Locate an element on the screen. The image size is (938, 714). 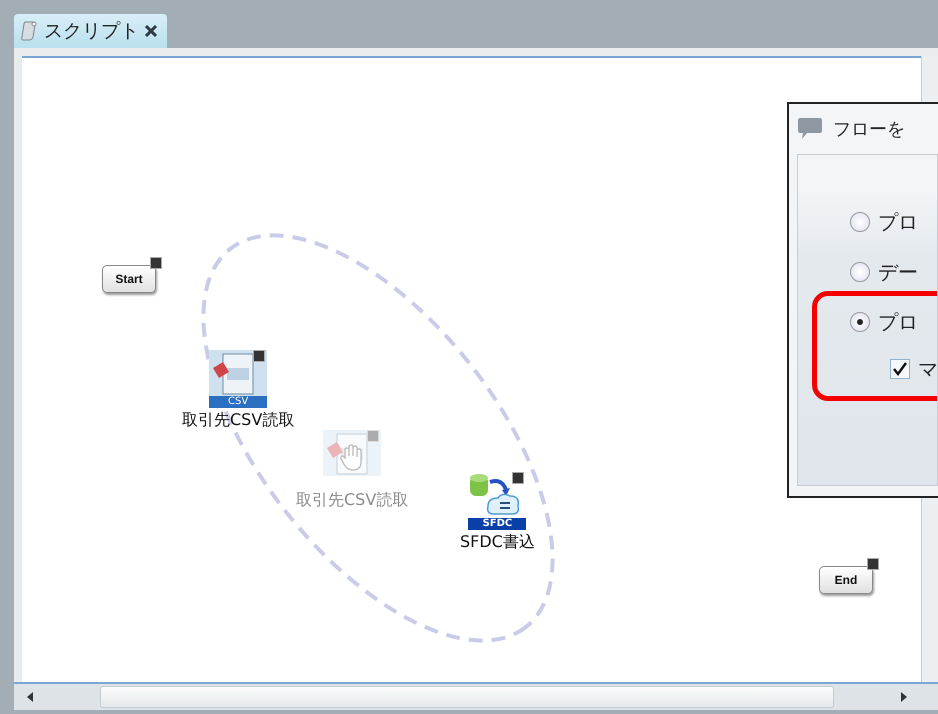
sfdc-badge: SFDC is located at coordinates (497, 524).